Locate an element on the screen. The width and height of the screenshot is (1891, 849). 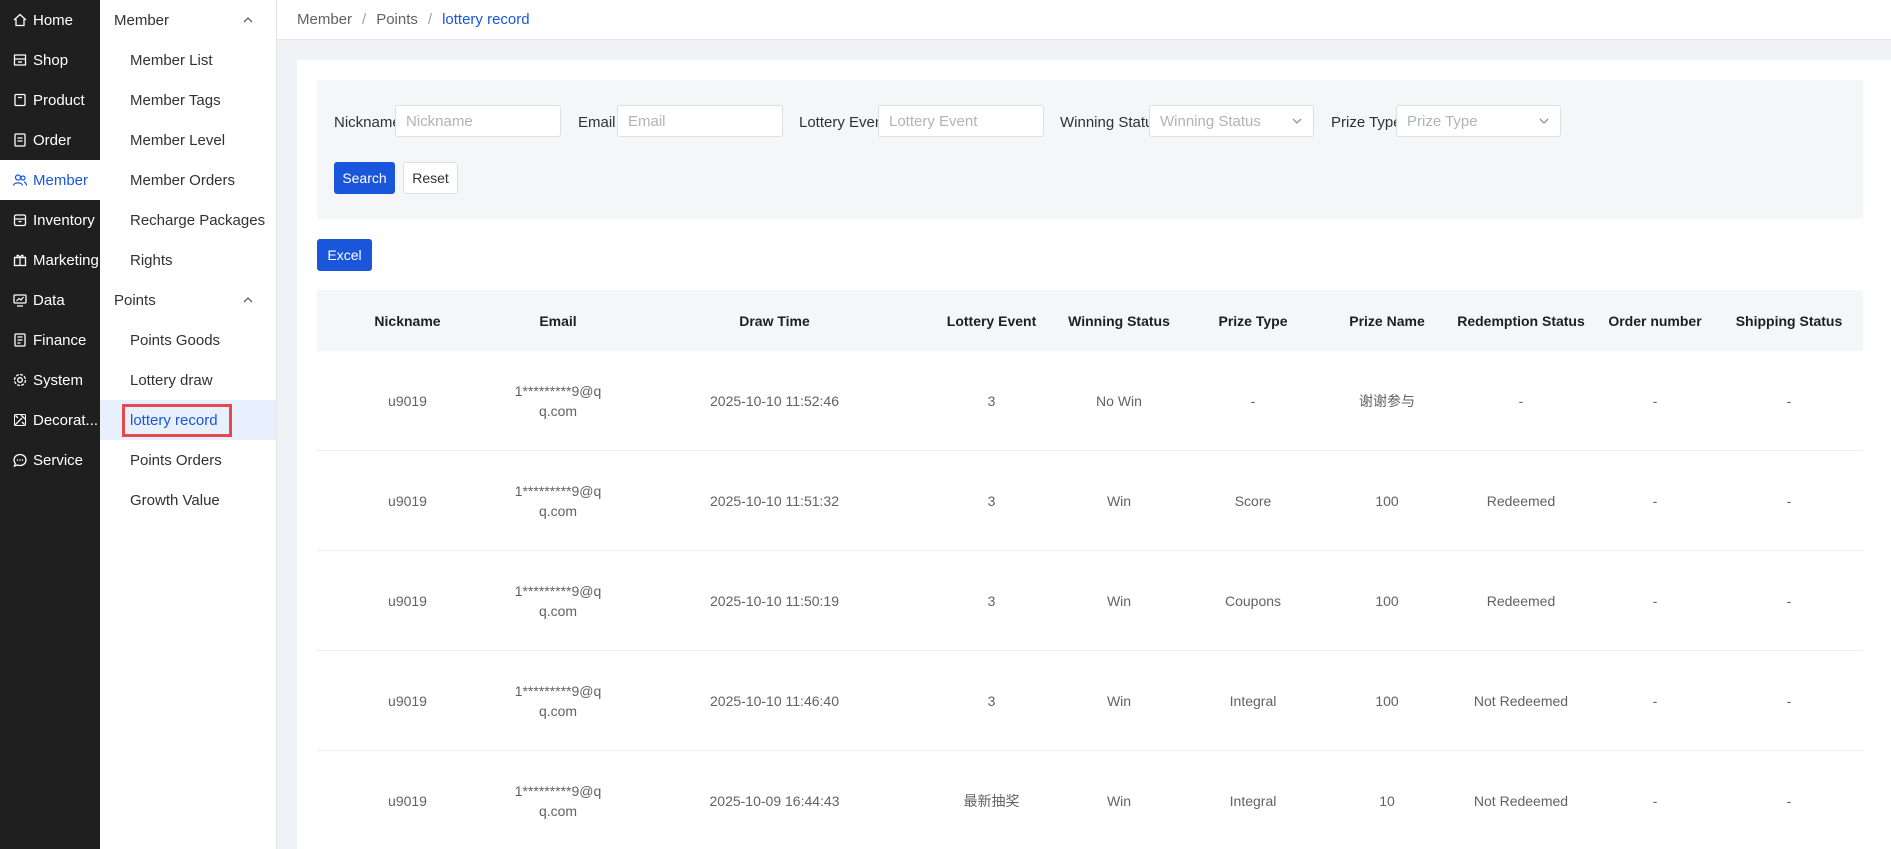
submenu-item-label: Member Tags is located at coordinates (175, 100).